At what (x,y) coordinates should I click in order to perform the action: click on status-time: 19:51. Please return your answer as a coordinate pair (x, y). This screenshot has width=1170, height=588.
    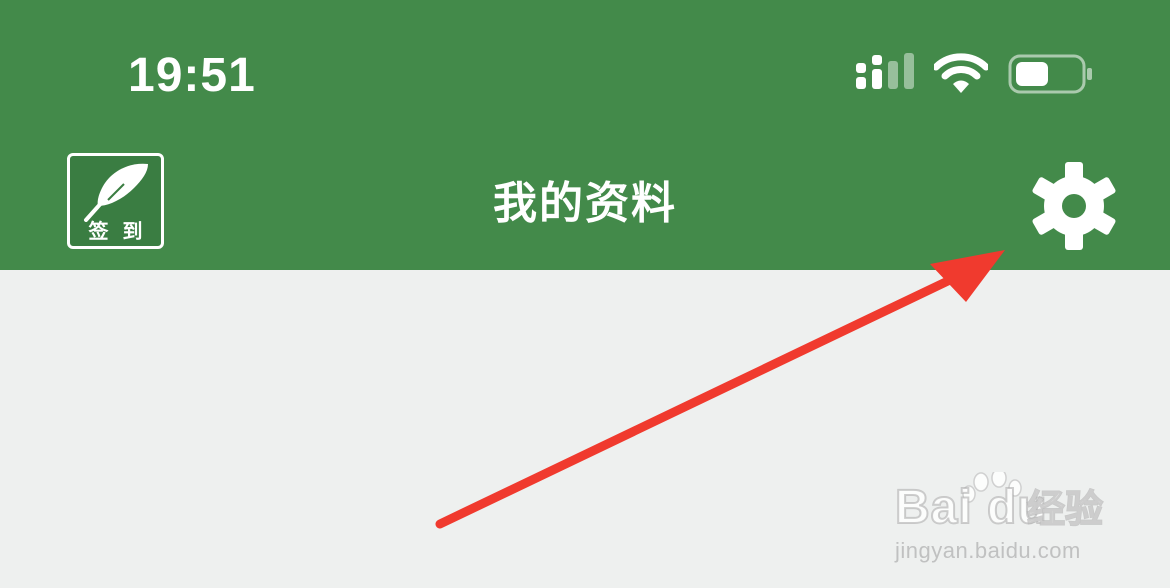
    Looking at the image, I should click on (192, 75).